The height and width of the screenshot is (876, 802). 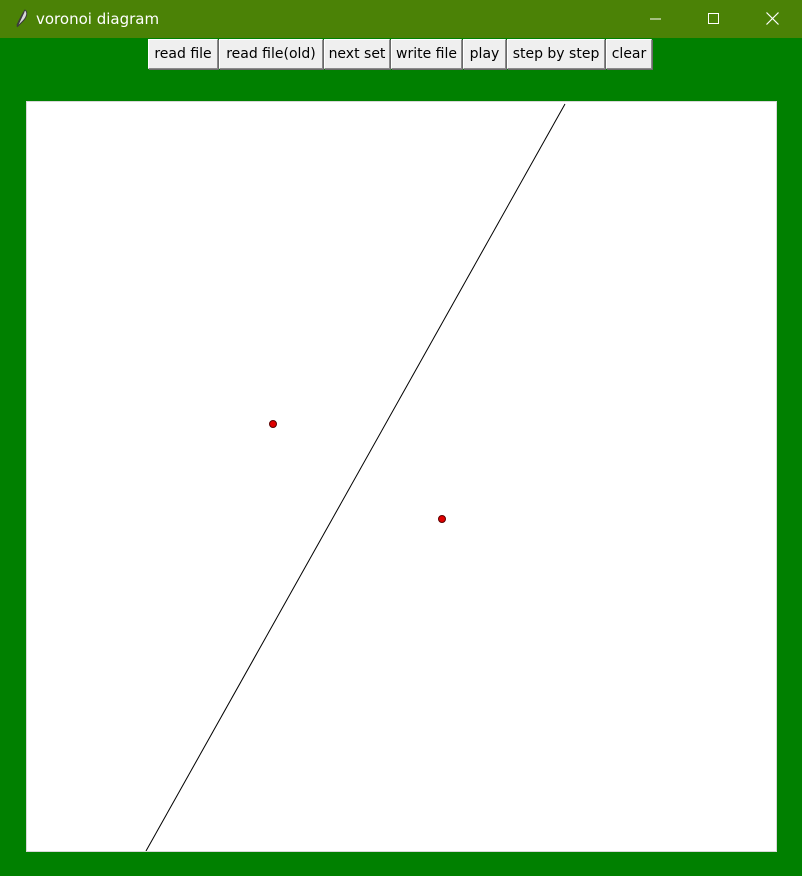 I want to click on step-by-step-button: step by step, so click(x=556, y=54).